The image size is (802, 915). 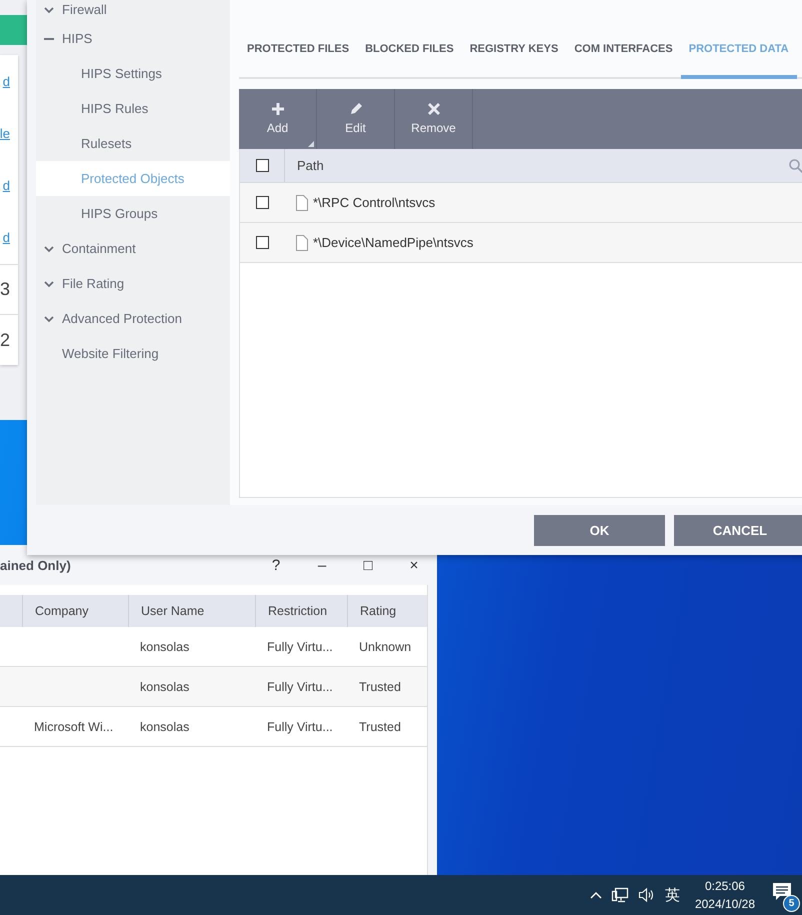 I want to click on sidebar-group: Containment, so click(x=133, y=248).